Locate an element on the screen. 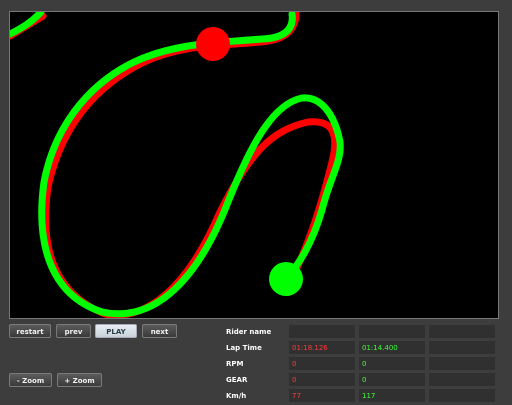 The height and width of the screenshot is (405, 512). telemetry-row-lap-time: Lap Time 01:18.126 01:14.400 is located at coordinates (359, 347).